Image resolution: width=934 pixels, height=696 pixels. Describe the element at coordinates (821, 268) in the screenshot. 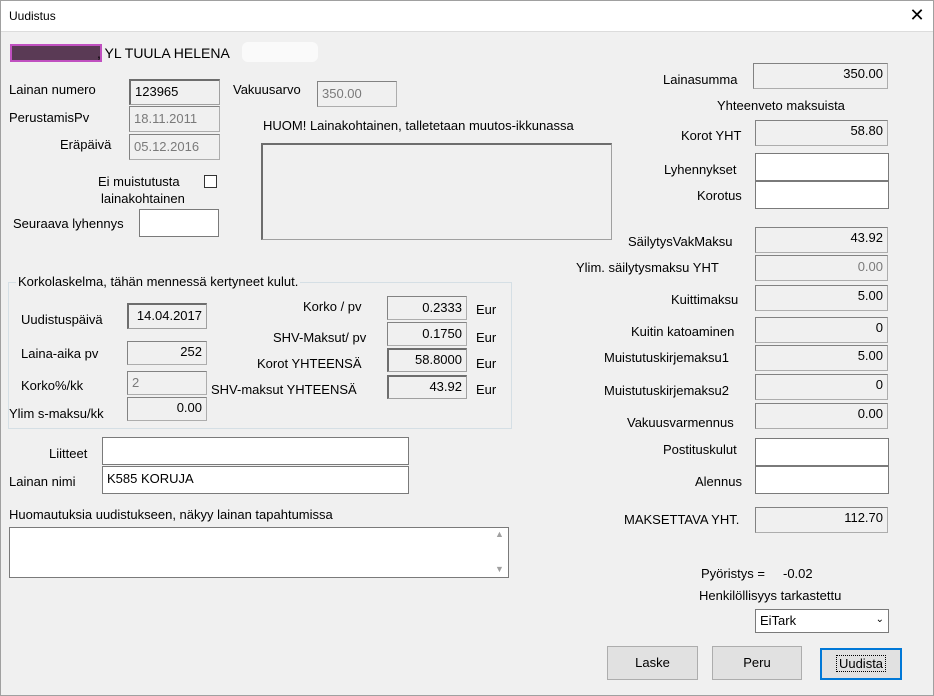

I see `extra-storage-field: 0.00` at that location.